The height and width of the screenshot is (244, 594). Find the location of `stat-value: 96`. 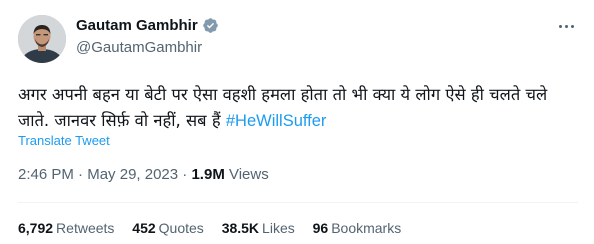

stat-value: 96 is located at coordinates (320, 228).